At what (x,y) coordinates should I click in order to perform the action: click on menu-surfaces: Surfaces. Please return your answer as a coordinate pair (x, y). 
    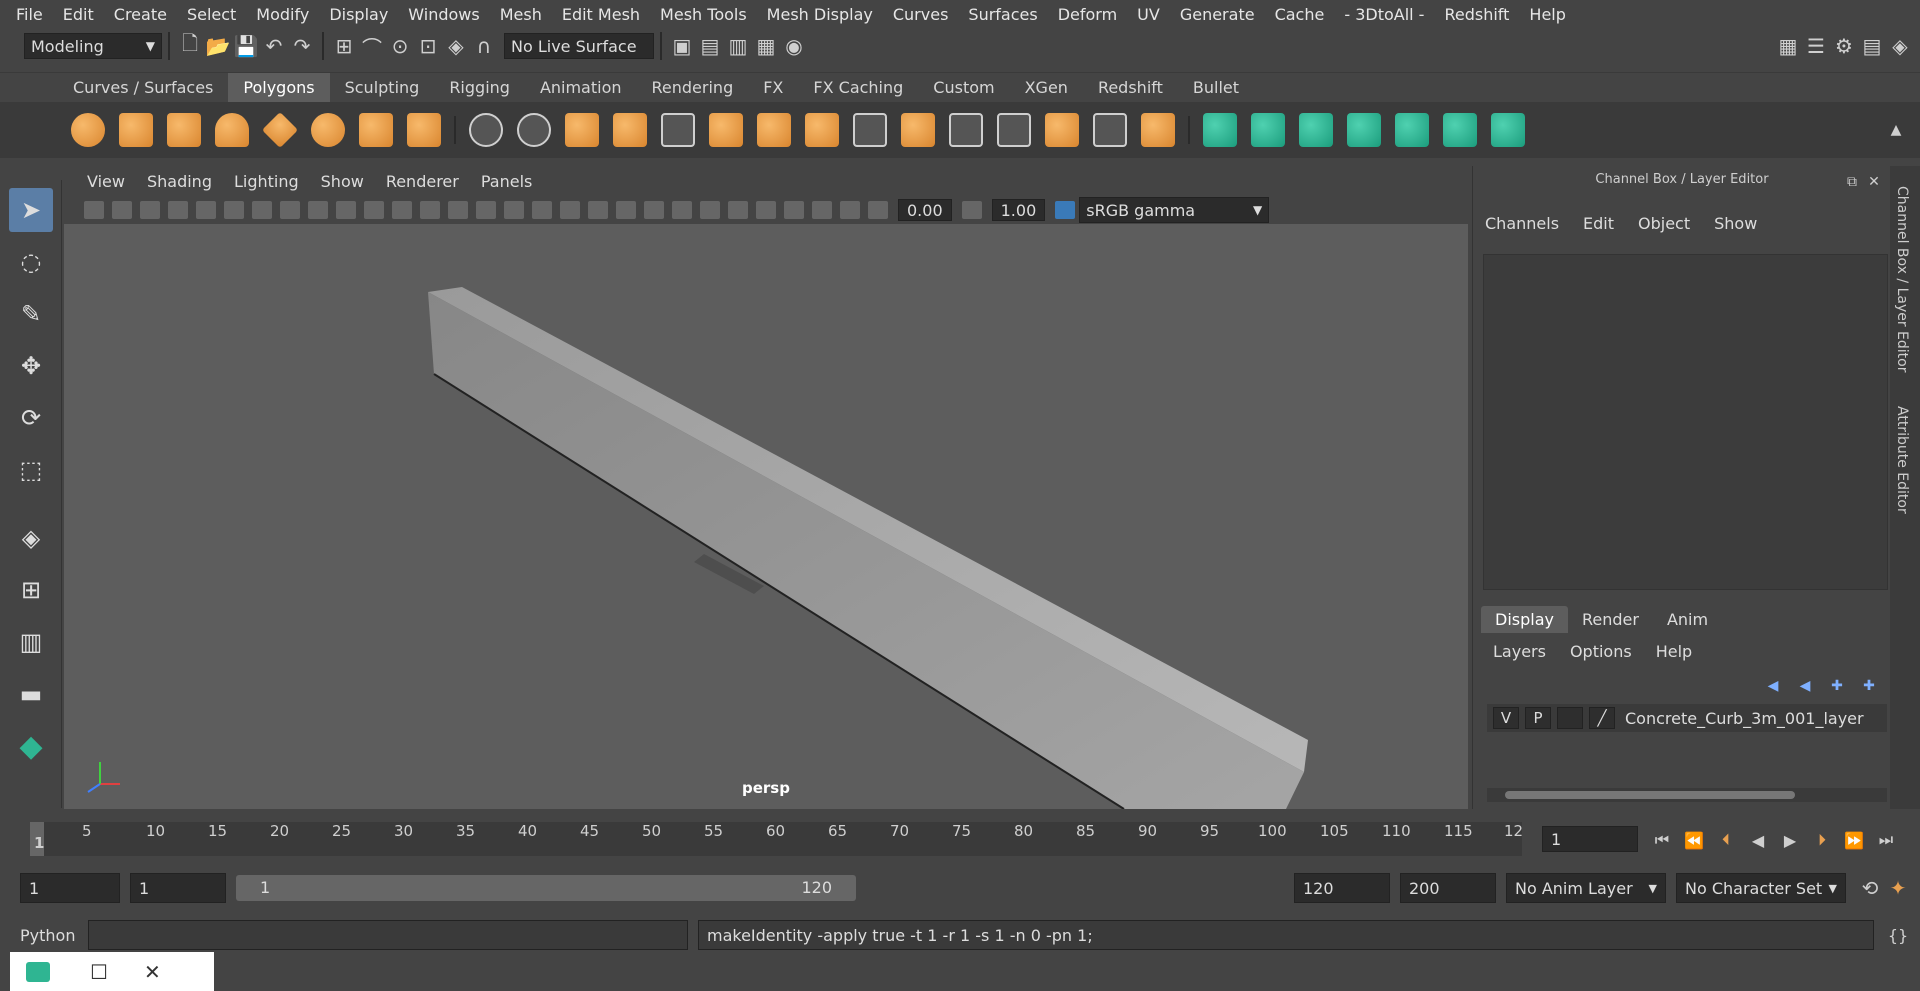
    Looking at the image, I should click on (1002, 14).